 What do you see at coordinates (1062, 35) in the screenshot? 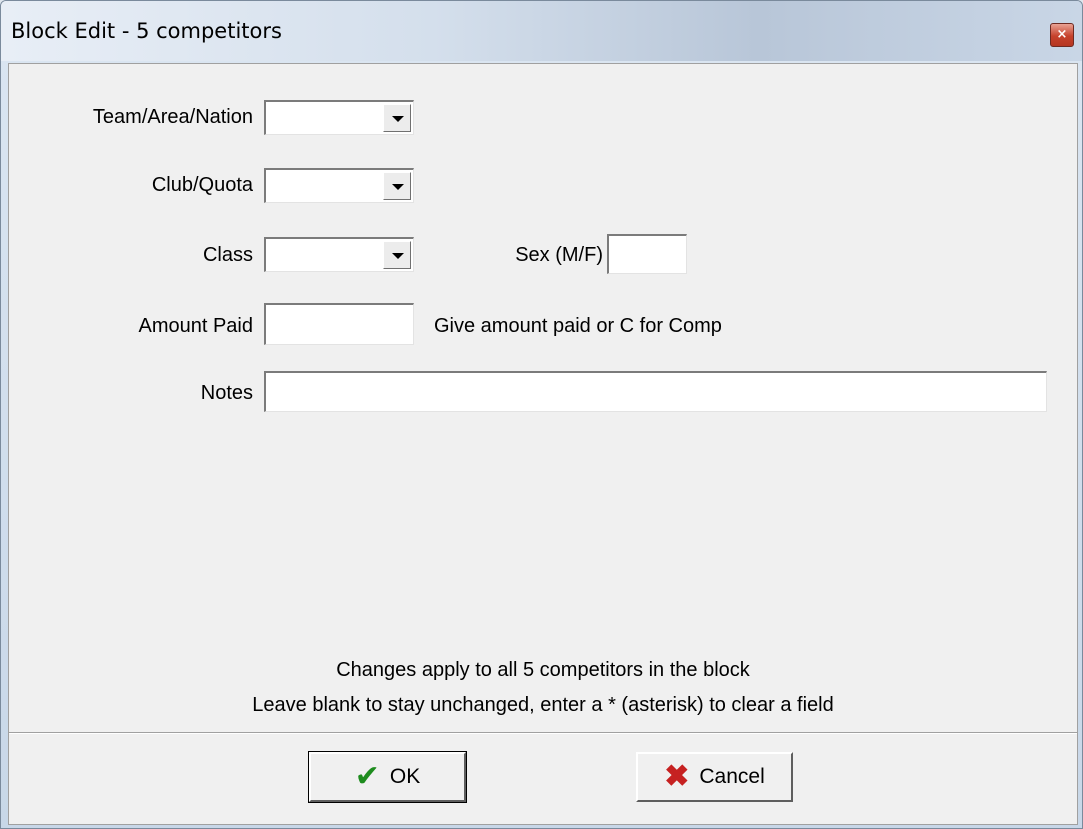
I see `close-icon: ×` at bounding box center [1062, 35].